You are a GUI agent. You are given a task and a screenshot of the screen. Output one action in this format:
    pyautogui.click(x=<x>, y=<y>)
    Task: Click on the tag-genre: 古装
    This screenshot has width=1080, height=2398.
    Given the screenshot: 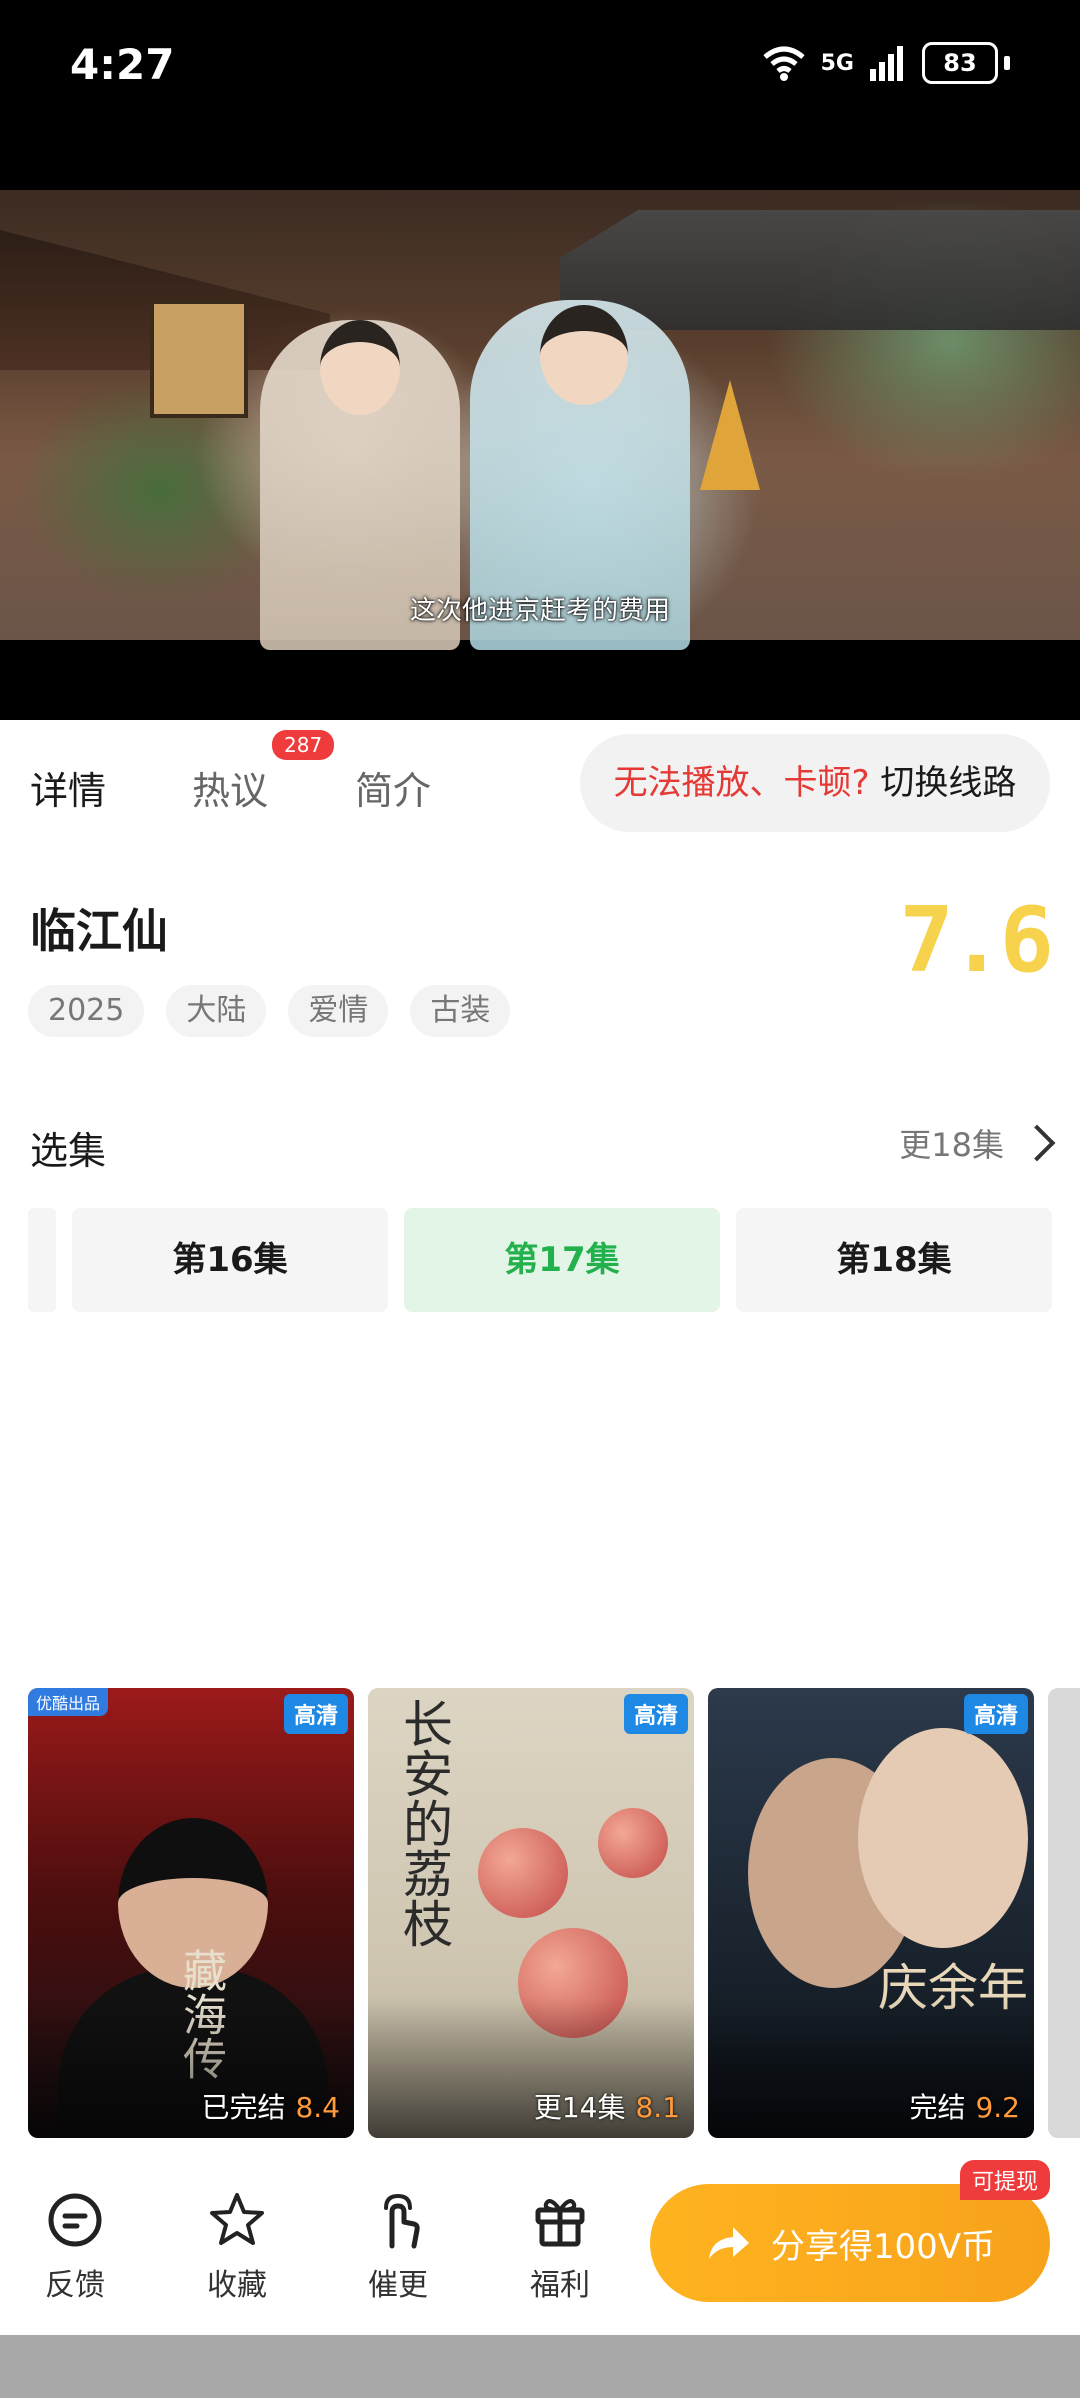 What is the action you would take?
    pyautogui.click(x=460, y=1011)
    